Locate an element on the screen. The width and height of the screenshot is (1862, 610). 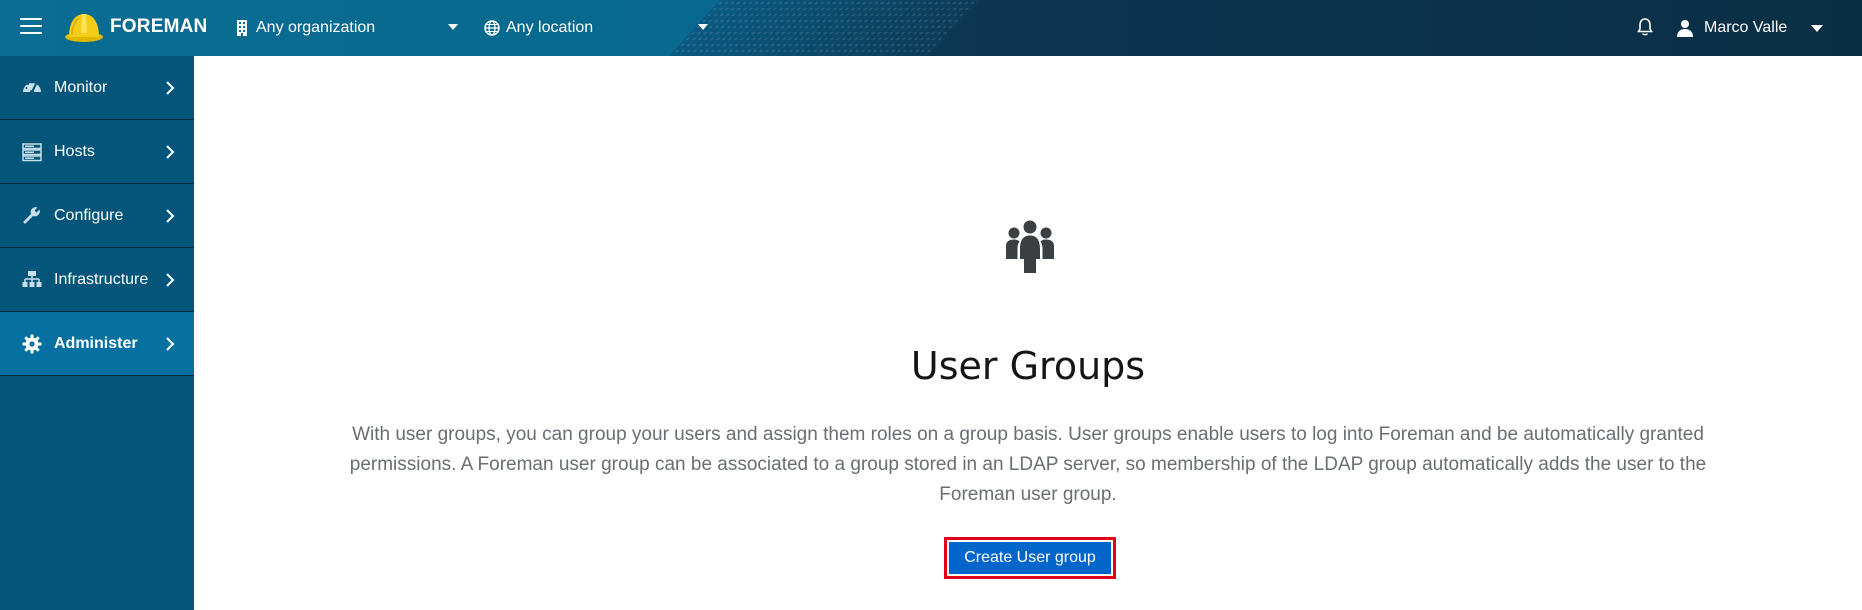
hard-hat-logo-icon is located at coordinates (84, 28).